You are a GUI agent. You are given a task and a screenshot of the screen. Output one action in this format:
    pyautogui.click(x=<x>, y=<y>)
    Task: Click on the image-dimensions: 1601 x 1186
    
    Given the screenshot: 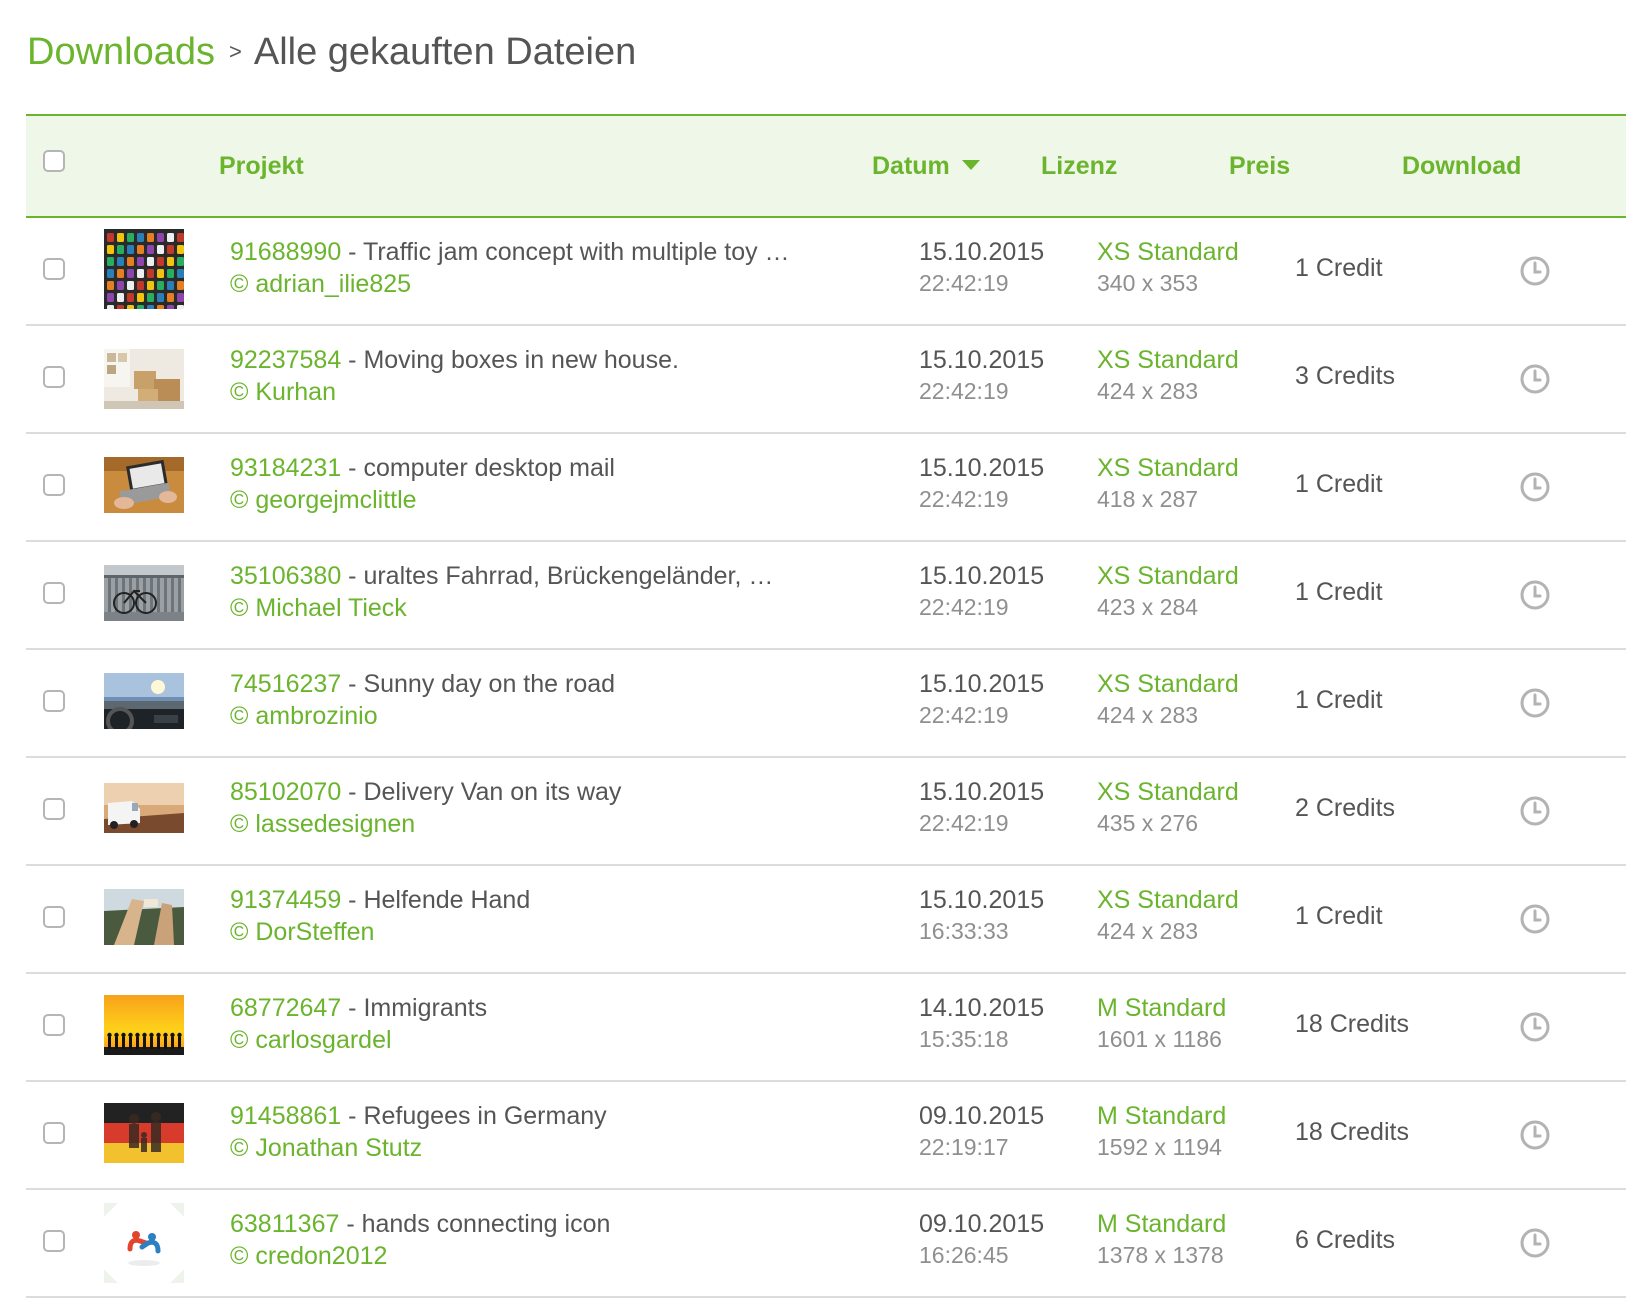 What is the action you would take?
    pyautogui.click(x=1159, y=1039)
    